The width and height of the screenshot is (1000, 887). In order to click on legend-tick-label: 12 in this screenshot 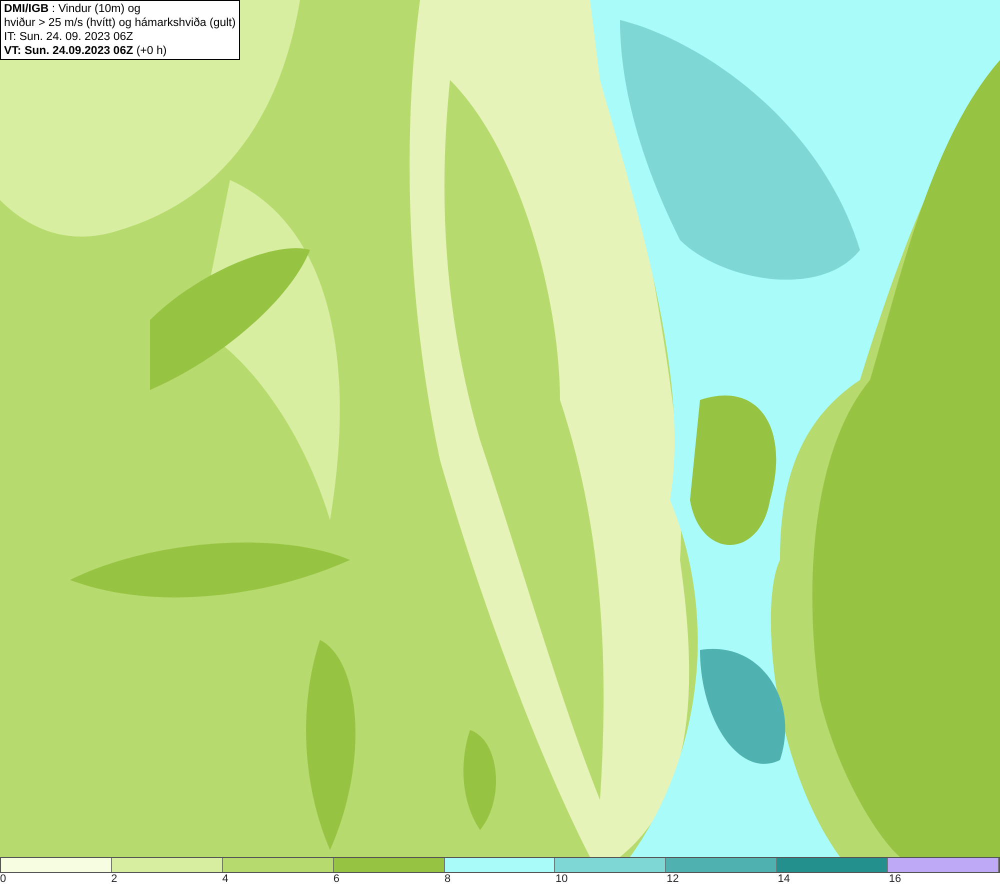, I will do `click(672, 879)`.